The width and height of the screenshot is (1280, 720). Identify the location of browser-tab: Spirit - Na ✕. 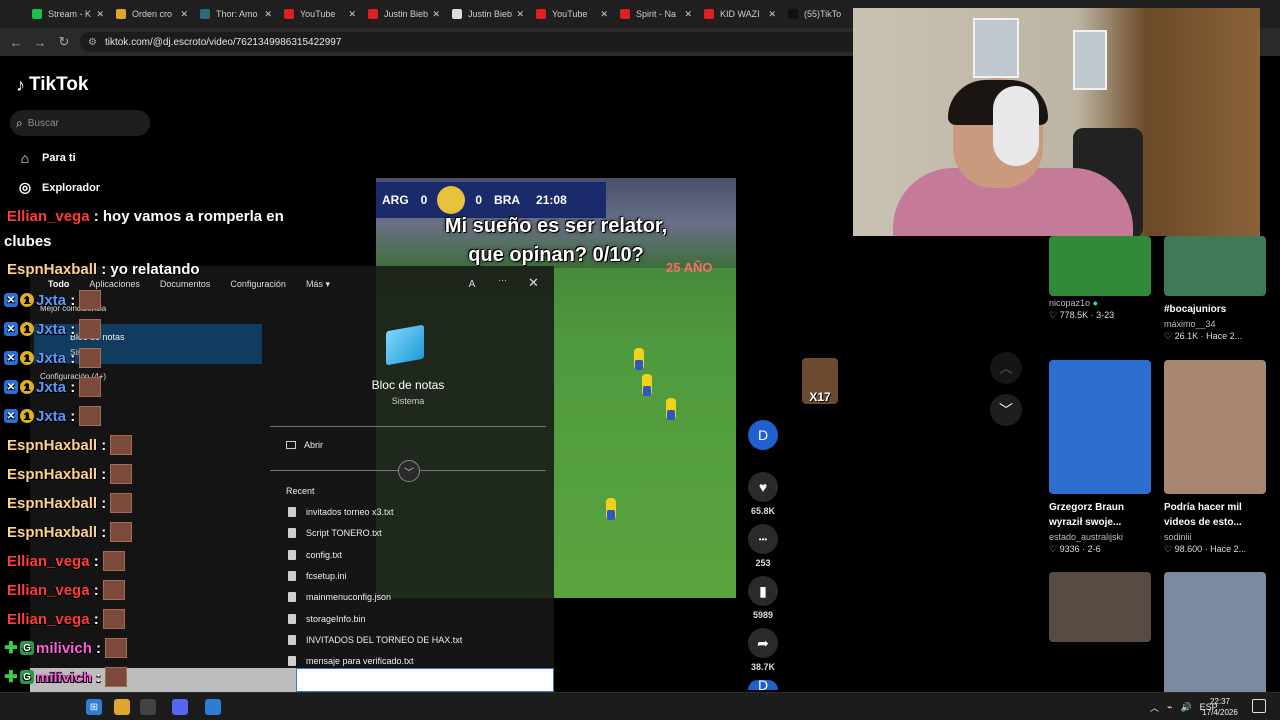
(656, 14).